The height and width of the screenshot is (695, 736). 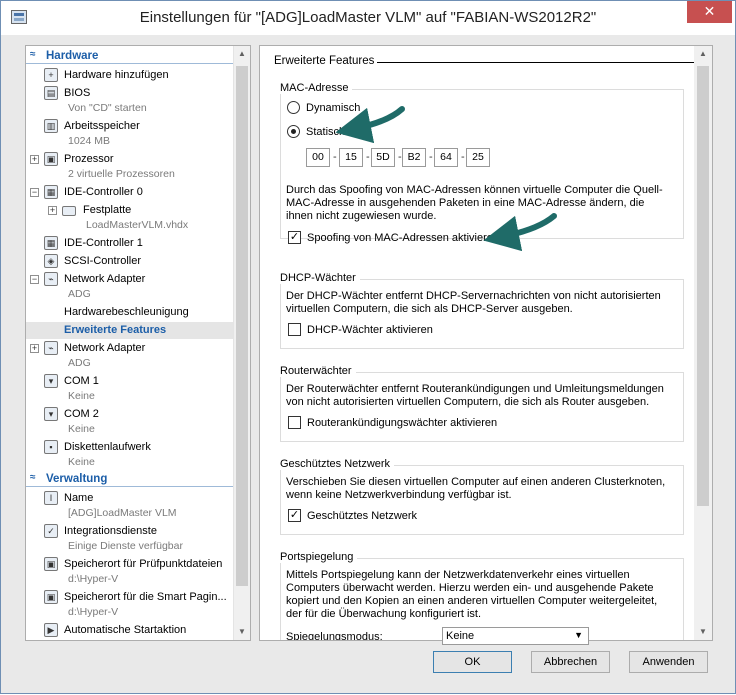 What do you see at coordinates (446, 179) in the screenshot?
I see `annotation-arrows` at bounding box center [446, 179].